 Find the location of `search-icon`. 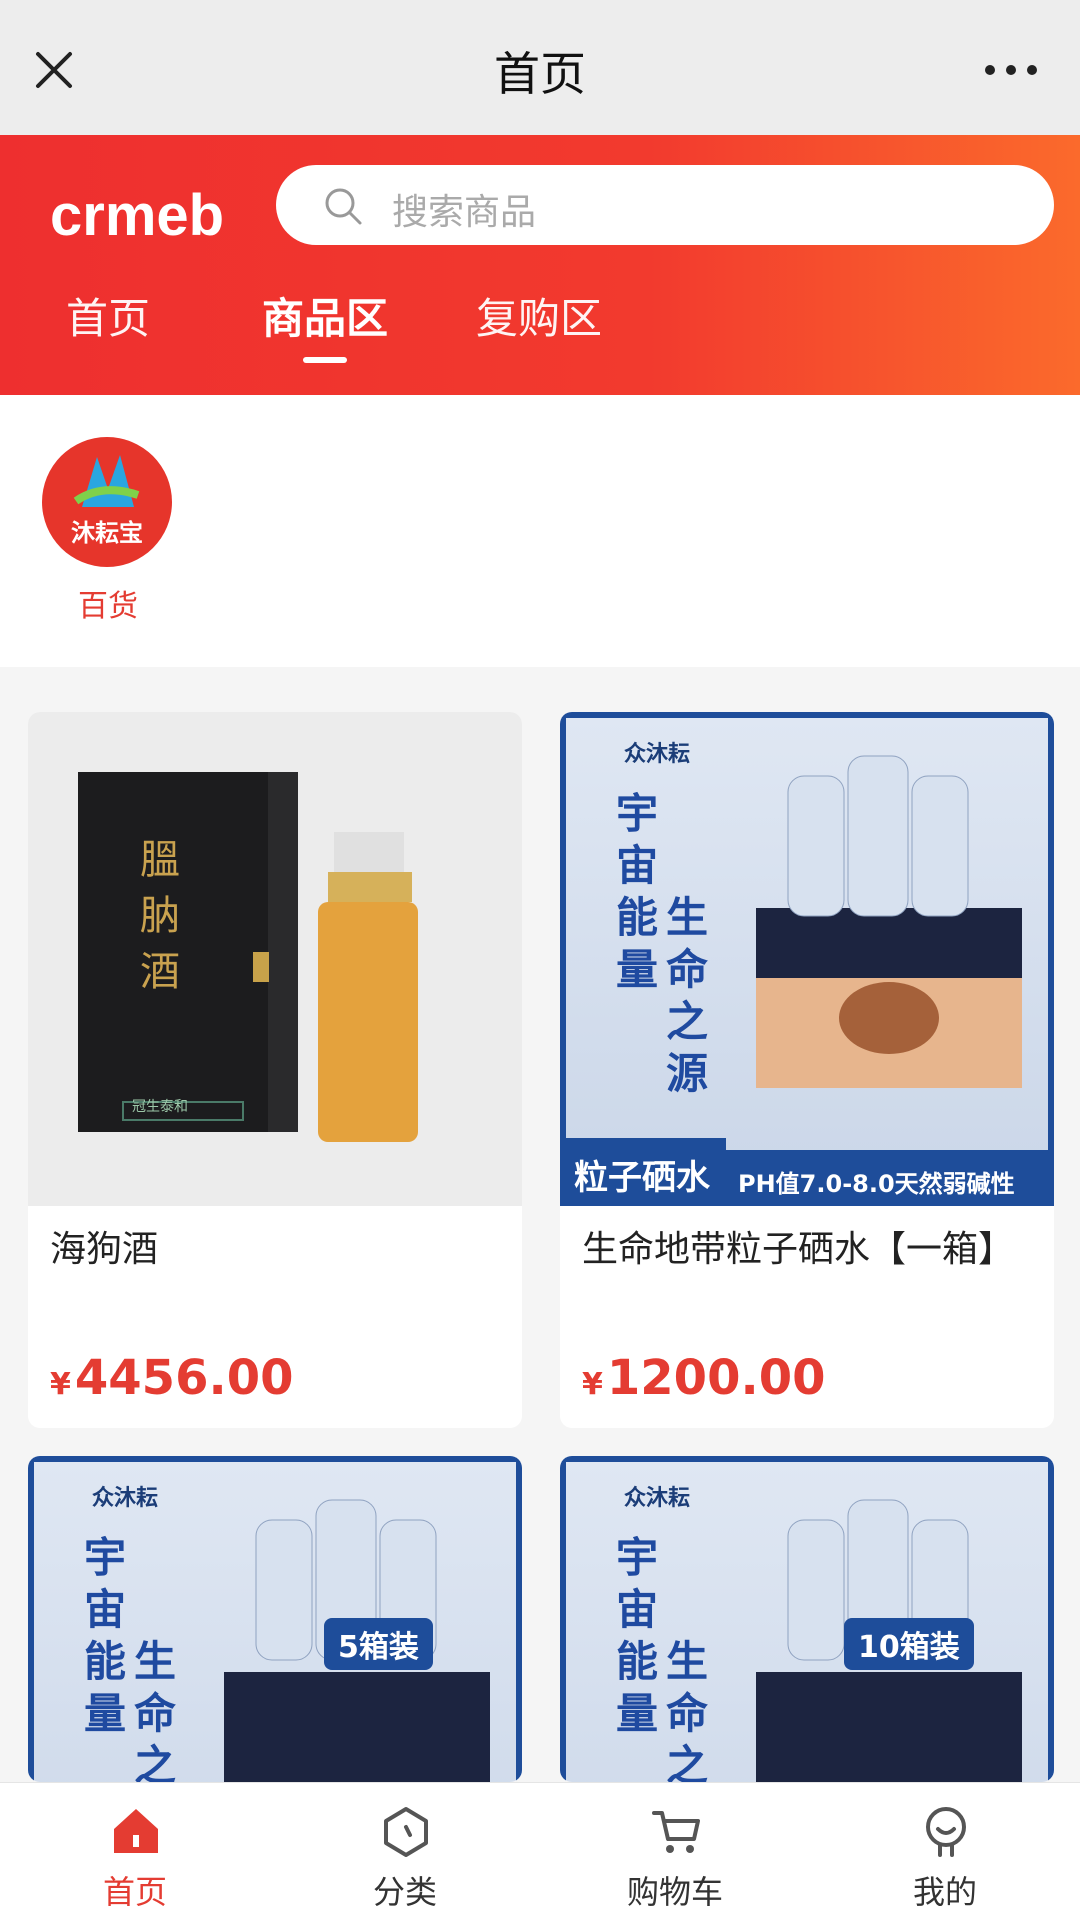

search-icon is located at coordinates (343, 206).